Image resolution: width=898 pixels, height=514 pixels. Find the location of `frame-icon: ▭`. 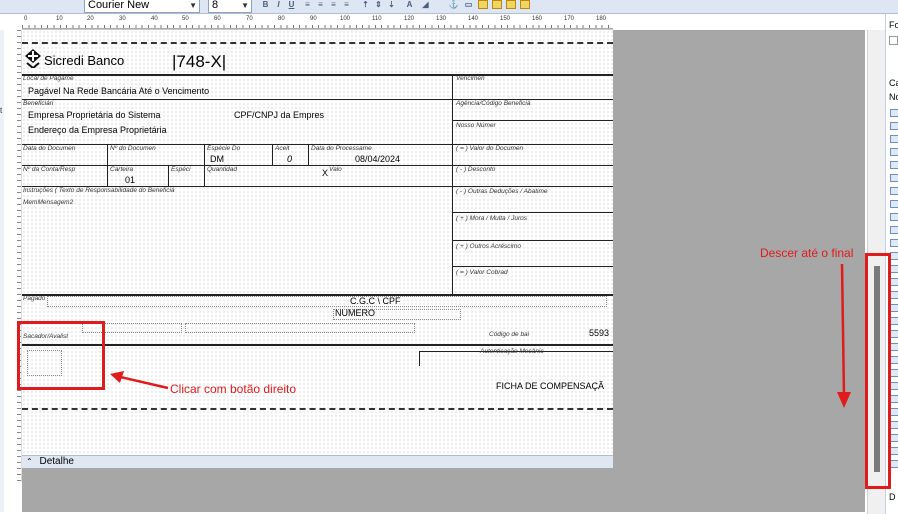

frame-icon: ▭ is located at coordinates (468, 5).